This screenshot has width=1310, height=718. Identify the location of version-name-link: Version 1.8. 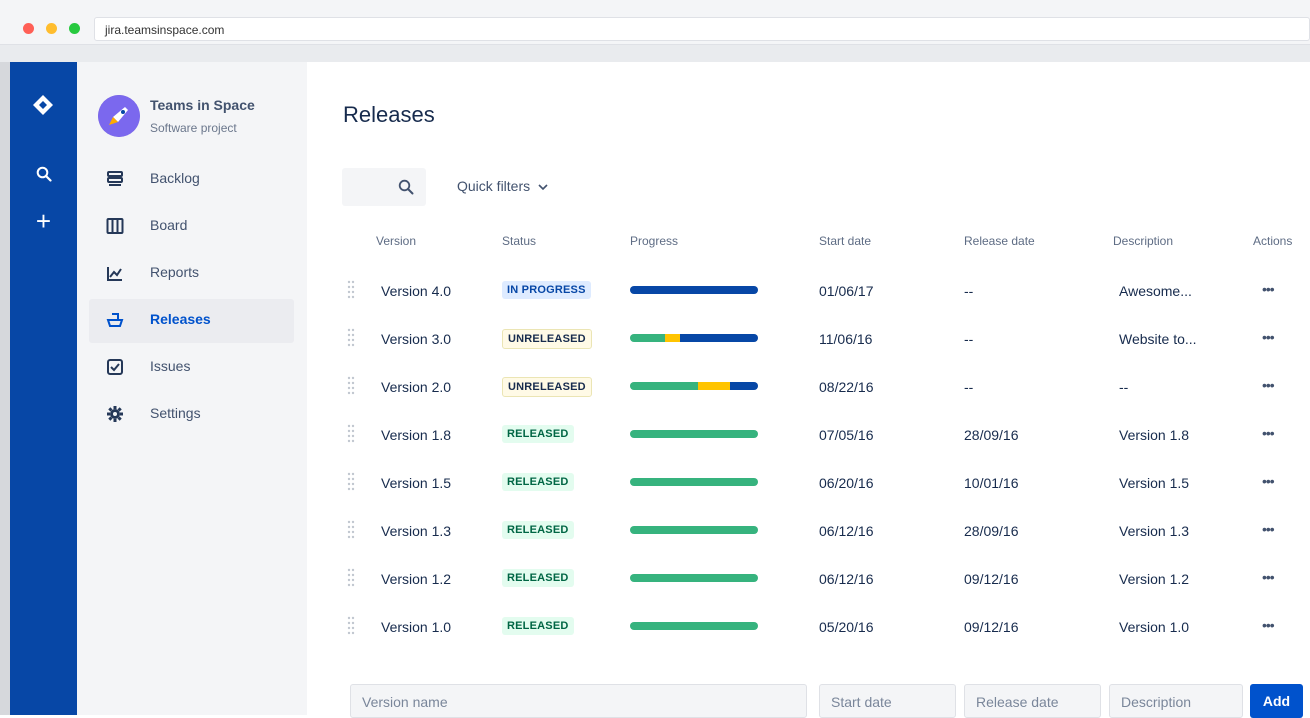
(416, 435).